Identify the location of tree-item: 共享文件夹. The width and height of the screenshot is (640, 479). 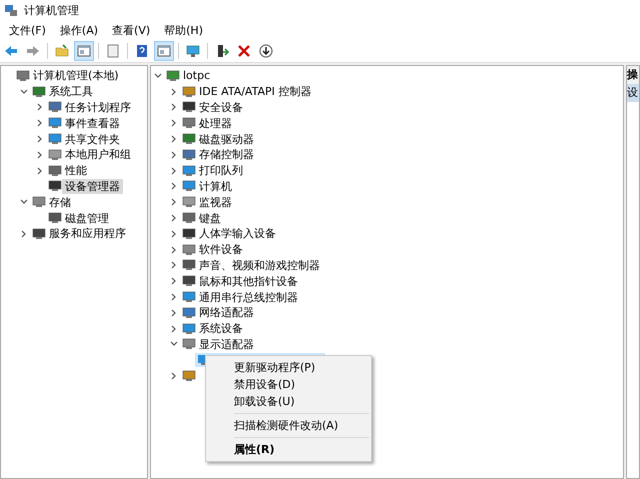
(92, 139).